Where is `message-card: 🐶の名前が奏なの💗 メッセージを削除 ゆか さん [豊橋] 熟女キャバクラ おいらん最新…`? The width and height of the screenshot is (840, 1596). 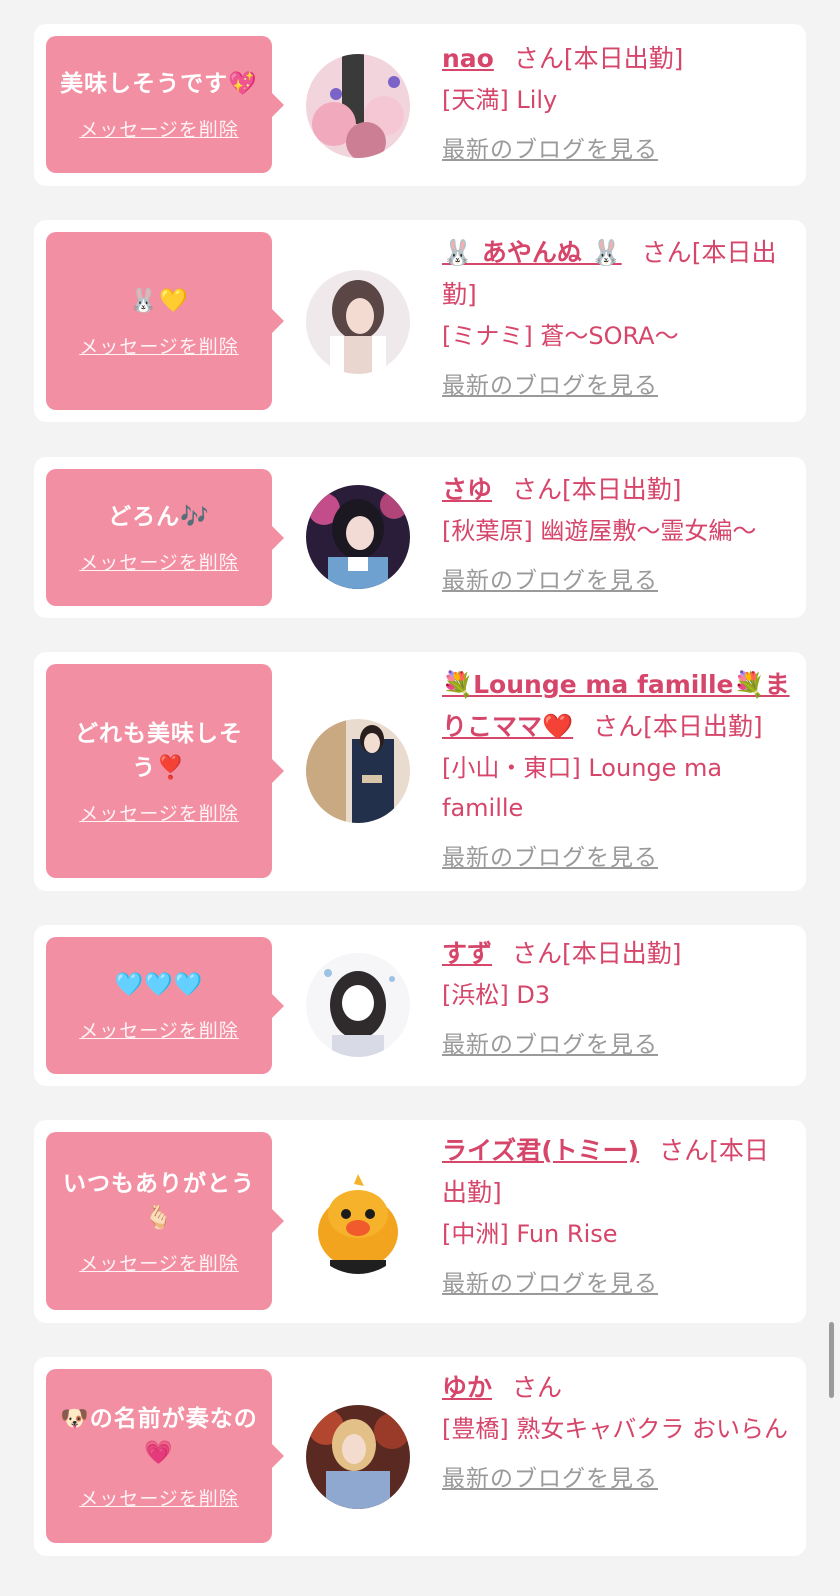
message-card: 🐶の名前が奏なの💗 メッセージを削除 ゆか さん [豊橋] 熟女キャバクラ おいらん最新… is located at coordinates (420, 1456).